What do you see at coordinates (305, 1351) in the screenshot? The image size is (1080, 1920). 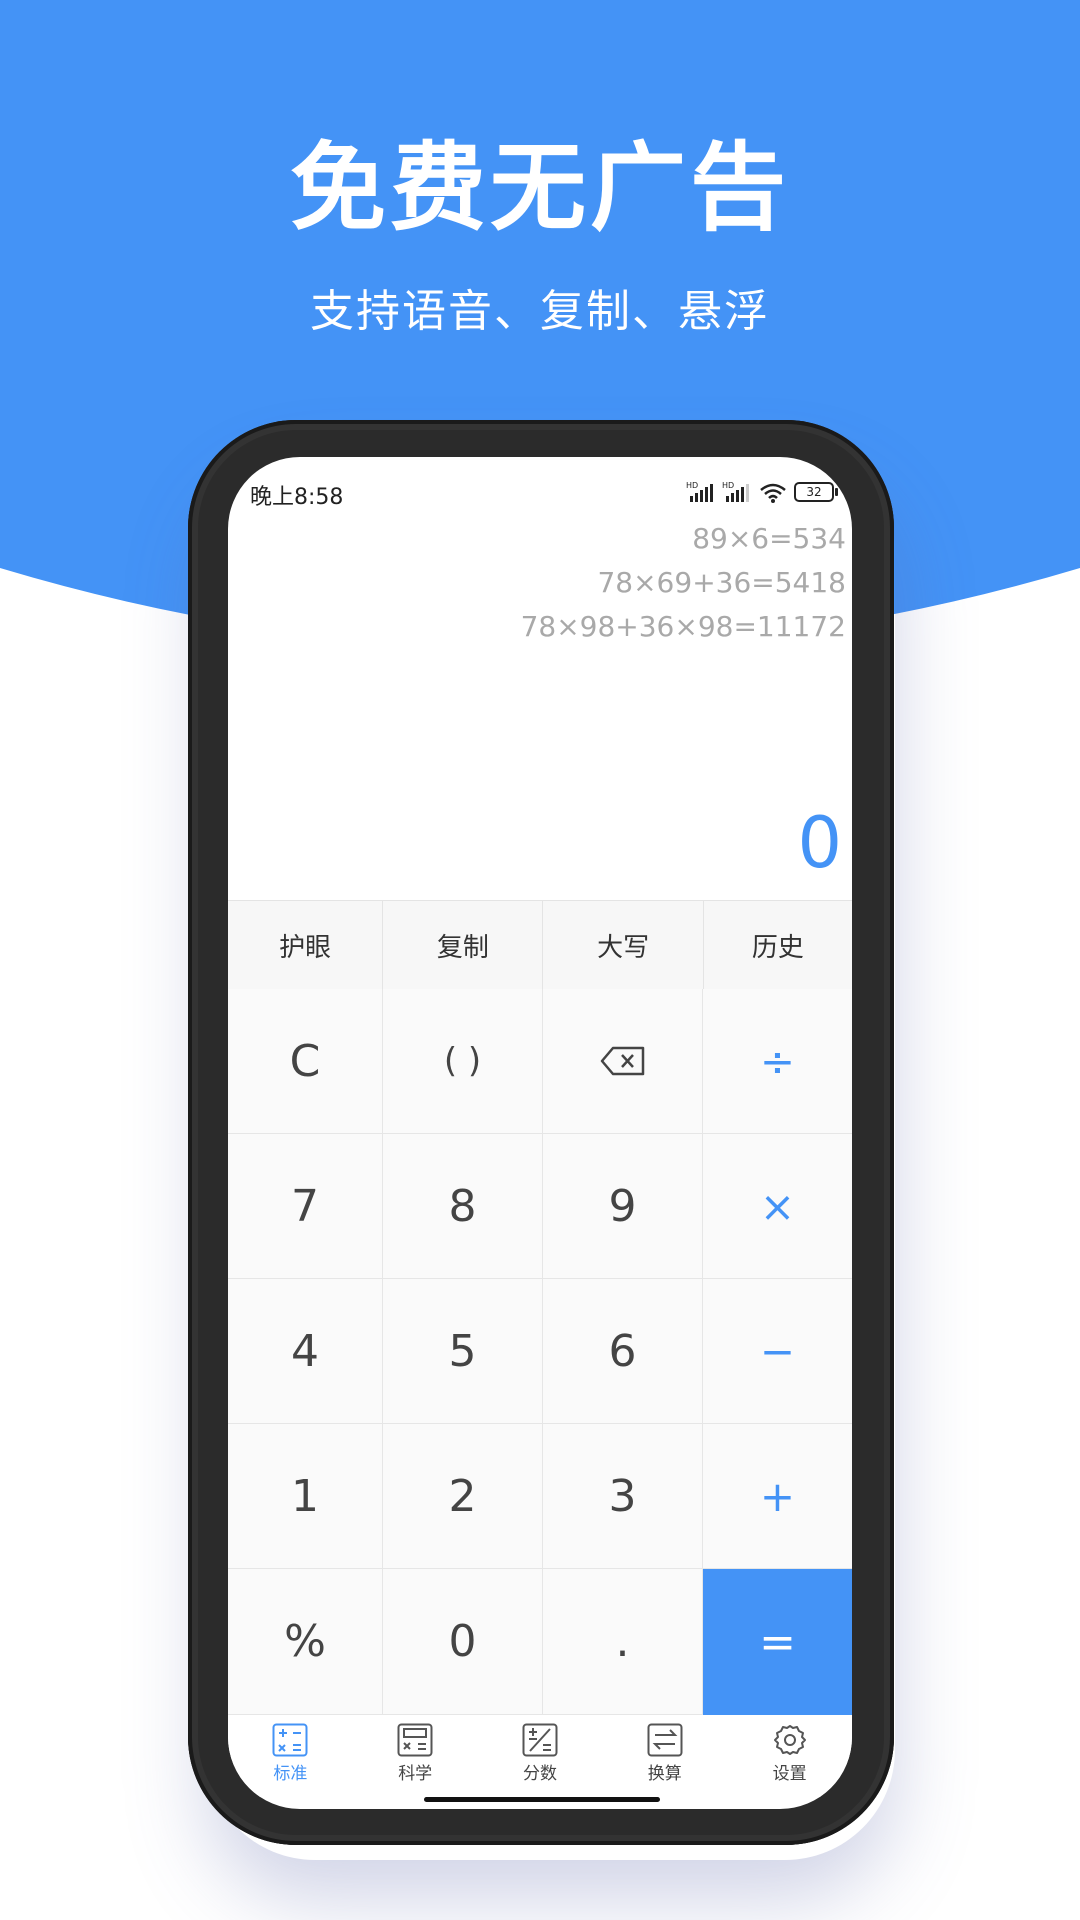 I see `digit-4-key: 4` at bounding box center [305, 1351].